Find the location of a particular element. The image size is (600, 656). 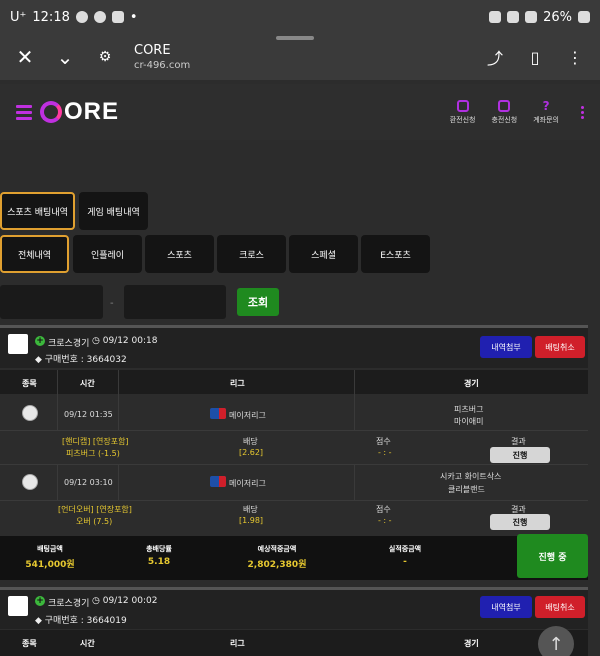

nav-charge: 충전신청 is located at coordinates (504, 112).